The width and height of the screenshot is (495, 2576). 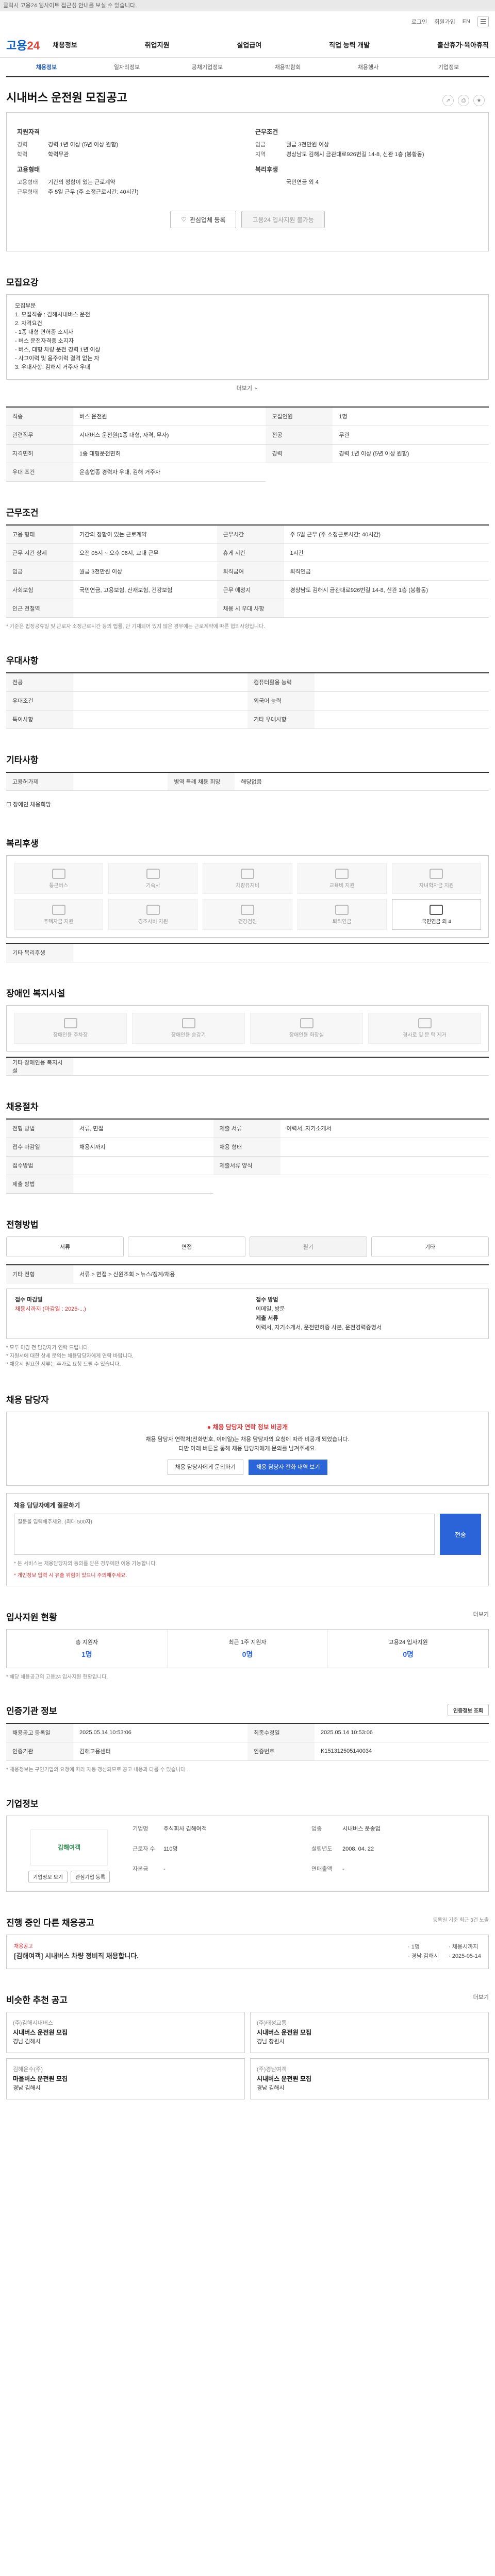 I want to click on apply-method-value: 이메일, 방문, so click(x=270, y=1309).